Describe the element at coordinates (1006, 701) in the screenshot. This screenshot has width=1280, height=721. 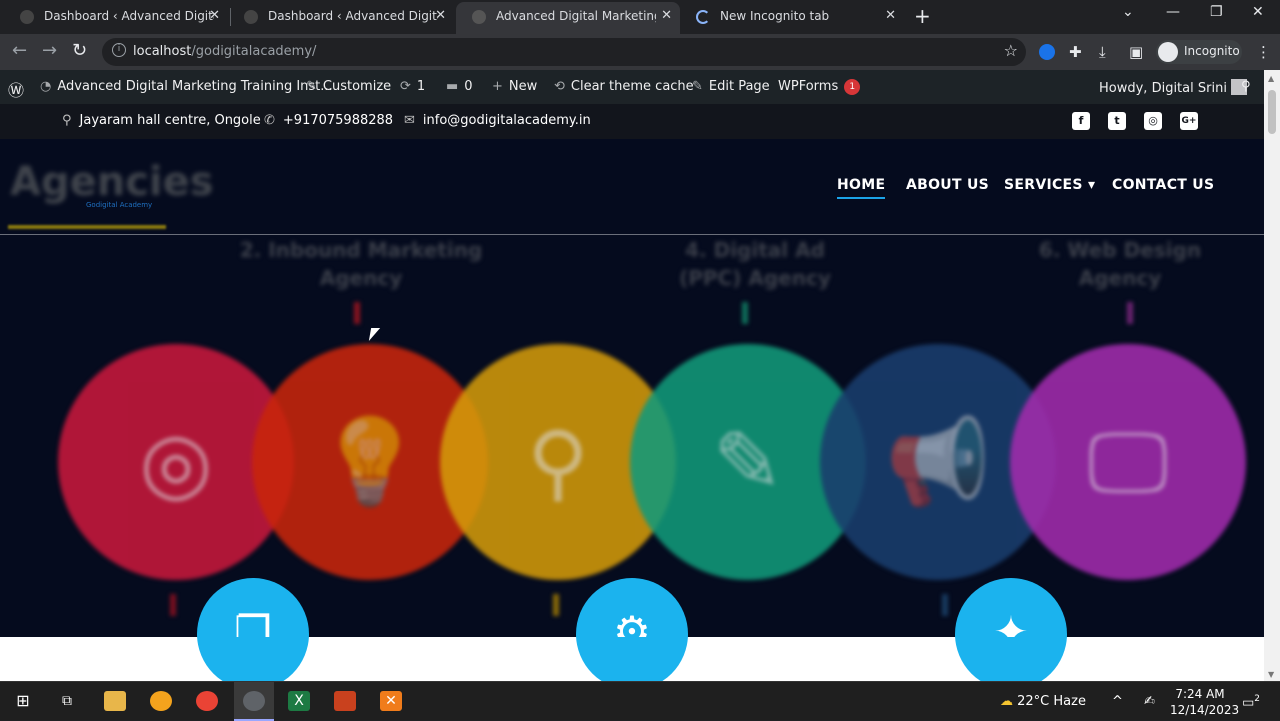
I see `weather-icon: ☁` at that location.